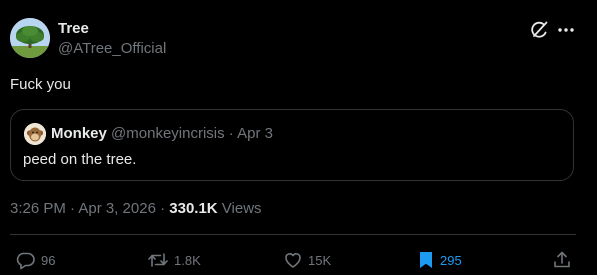  I want to click on tweet-meta: 3:26 PM · Apr 3, 2026 · 330.1K Views, so click(136, 208).